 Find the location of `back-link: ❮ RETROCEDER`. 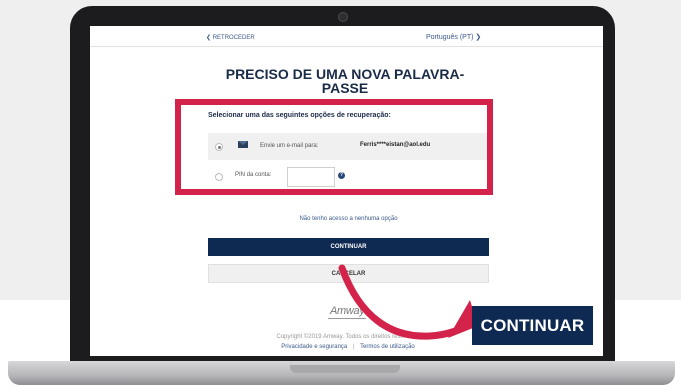

back-link: ❮ RETROCEDER is located at coordinates (230, 37).